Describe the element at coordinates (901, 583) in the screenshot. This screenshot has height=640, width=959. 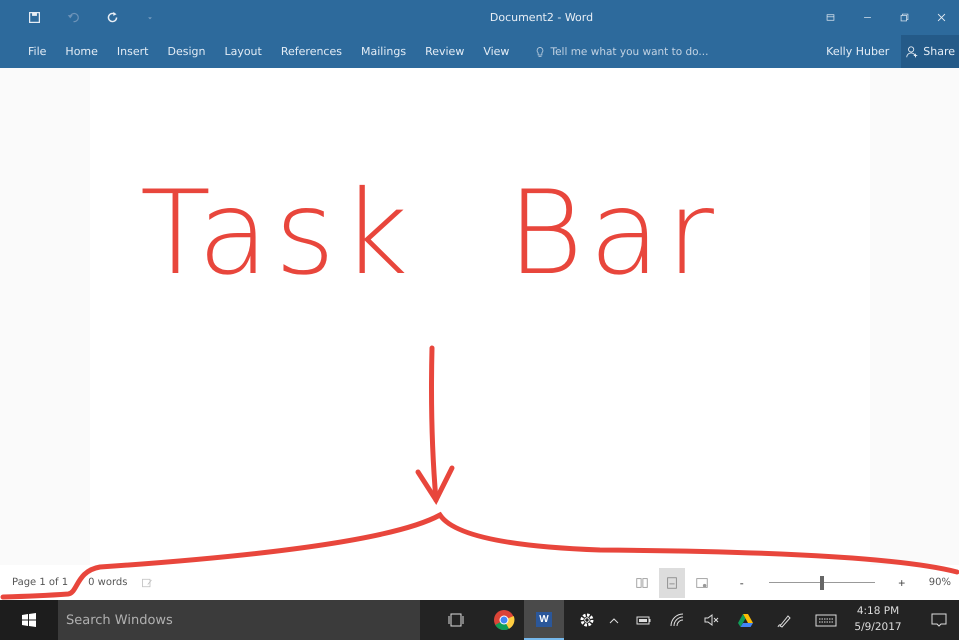
I see `zoom-in-button: +` at that location.